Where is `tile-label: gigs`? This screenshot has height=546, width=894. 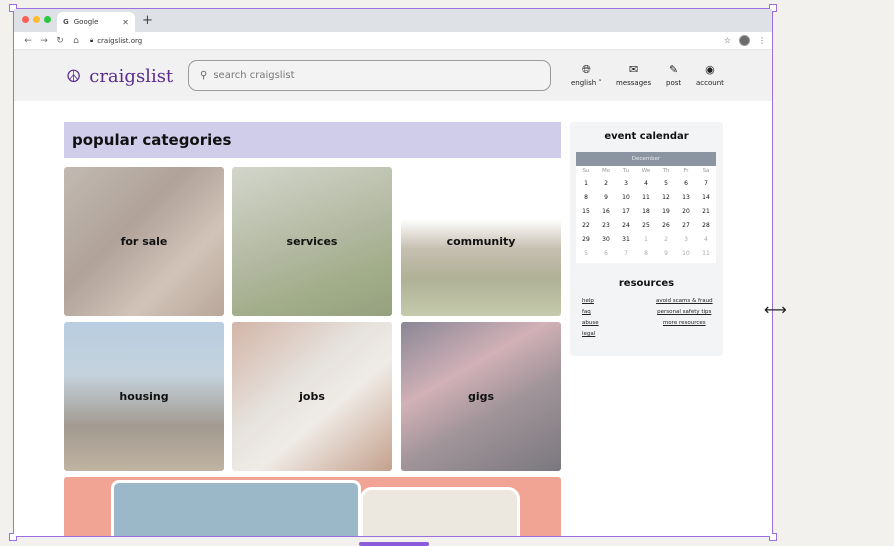
tile-label: gigs is located at coordinates (481, 396).